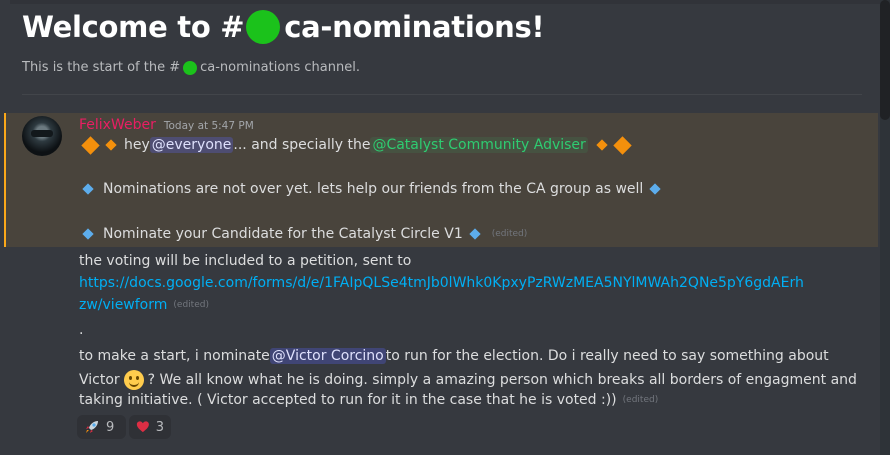  What do you see at coordinates (327, 356) in the screenshot?
I see `user-mention-victor: @Victor Corcino` at bounding box center [327, 356].